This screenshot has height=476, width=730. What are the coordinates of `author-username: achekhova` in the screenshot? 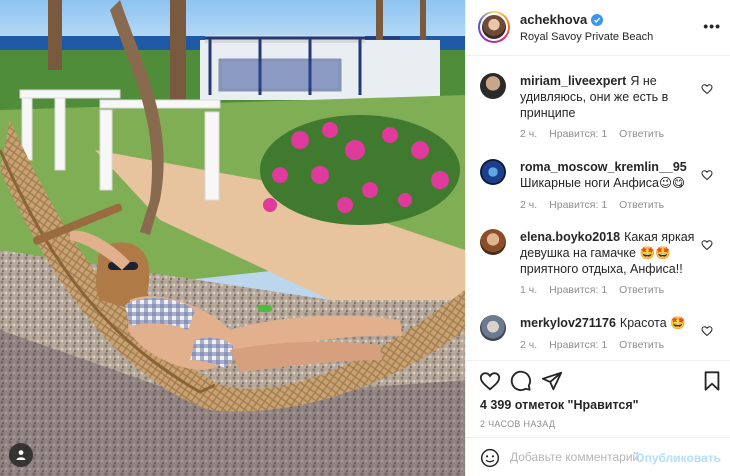 It's located at (553, 19).